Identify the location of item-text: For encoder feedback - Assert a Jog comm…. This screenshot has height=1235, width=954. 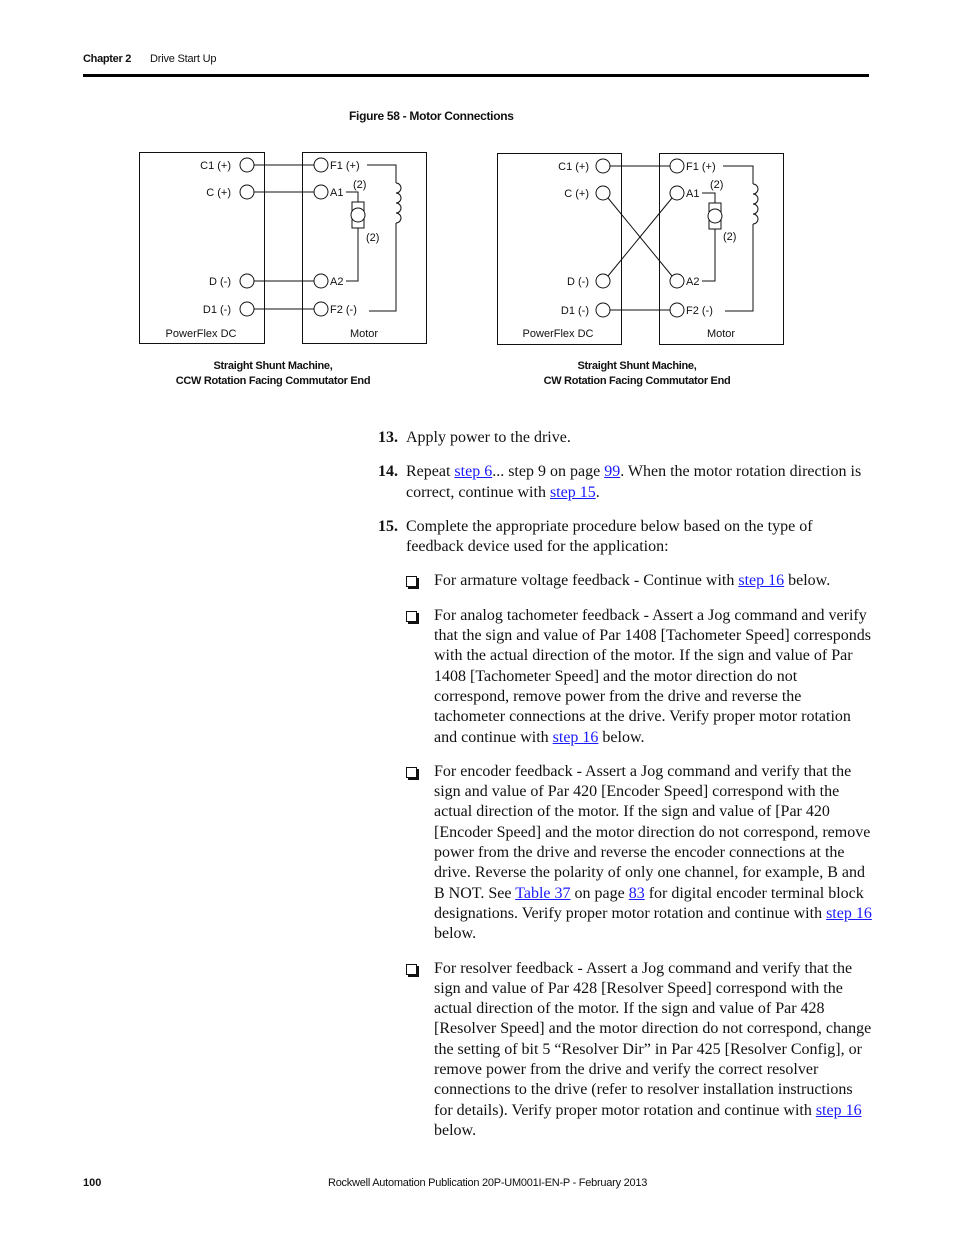
(652, 832).